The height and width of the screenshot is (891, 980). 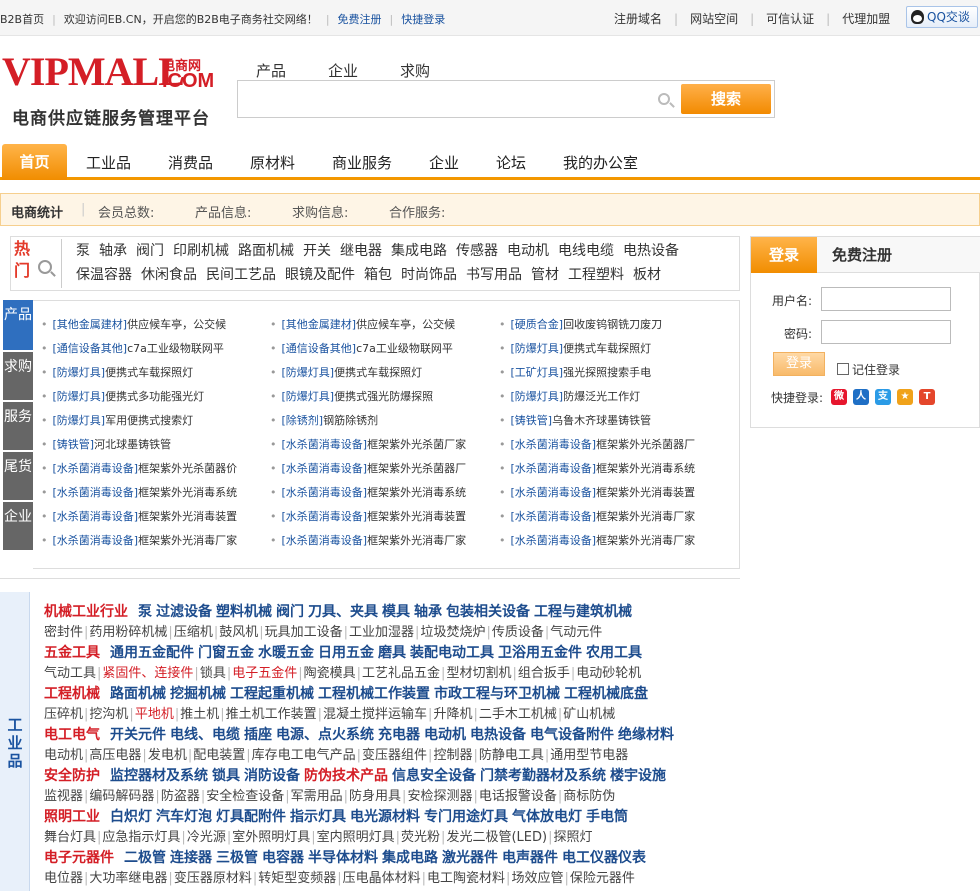 What do you see at coordinates (839, 397) in the screenshot?
I see `weibo-icon: 微` at bounding box center [839, 397].